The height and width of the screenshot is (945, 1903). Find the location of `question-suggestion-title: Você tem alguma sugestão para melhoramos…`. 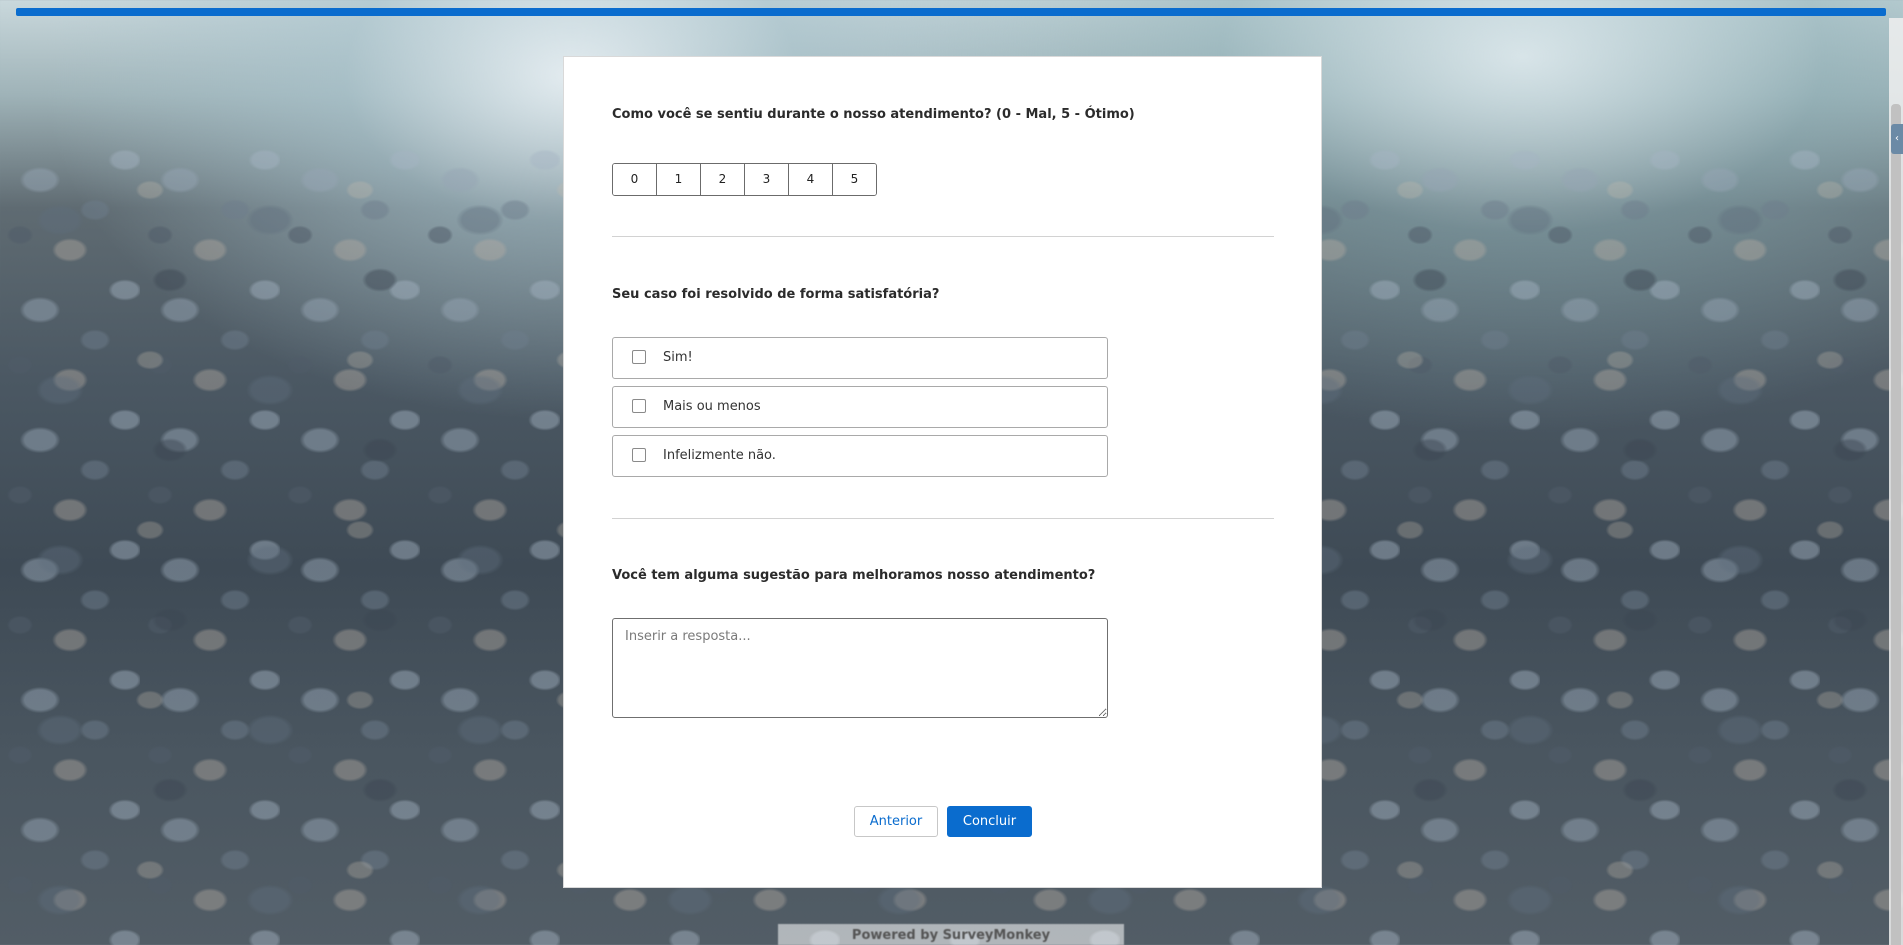

question-suggestion-title: Você tem alguma sugestão para melhoramos… is located at coordinates (854, 575).